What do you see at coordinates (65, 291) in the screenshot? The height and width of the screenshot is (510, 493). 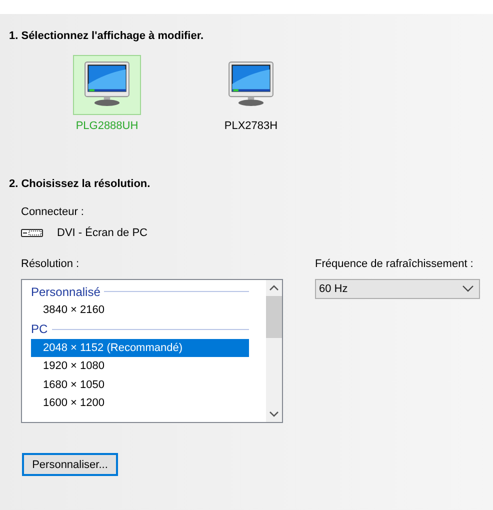 I see `group-header: Personnalisé` at bounding box center [65, 291].